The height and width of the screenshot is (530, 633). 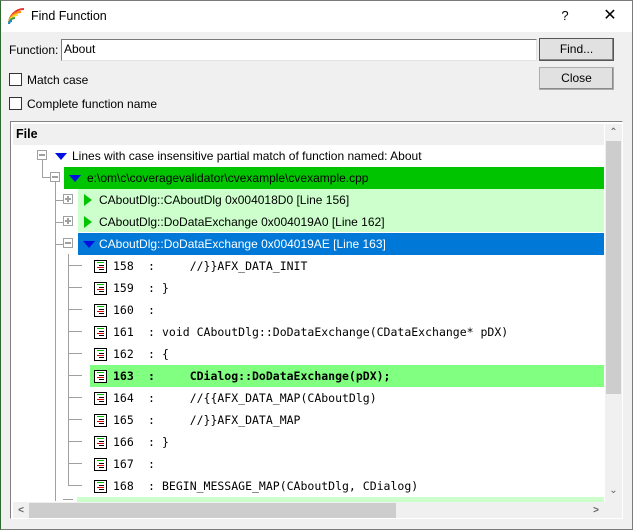 I want to click on vertical-scroll-thumb, so click(x=613, y=267).